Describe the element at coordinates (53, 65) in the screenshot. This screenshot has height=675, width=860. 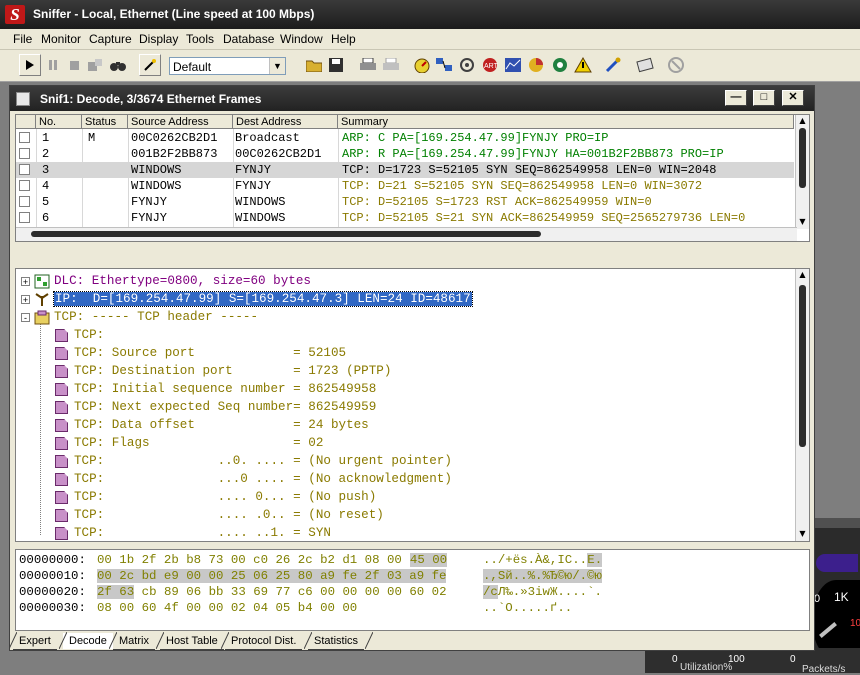
I see `pause-icon` at that location.